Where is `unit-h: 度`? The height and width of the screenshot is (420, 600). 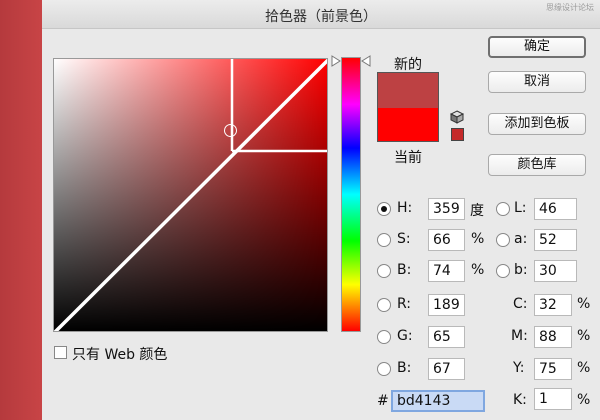
unit-h: 度 is located at coordinates (477, 211).